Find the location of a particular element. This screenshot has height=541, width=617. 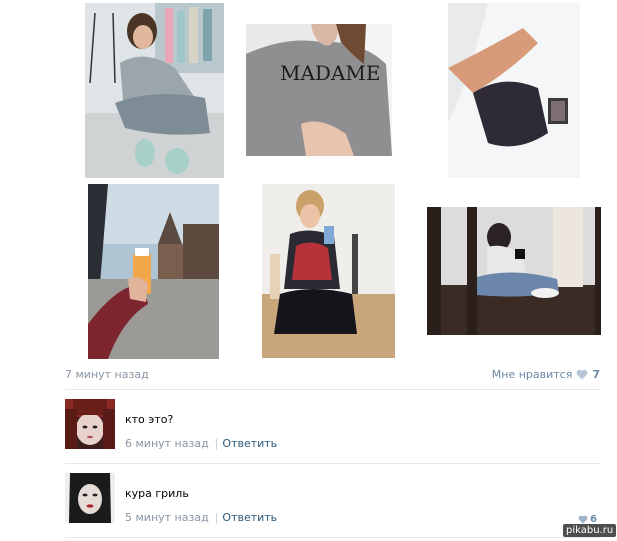

photo-girl-sitting-boutique is located at coordinates (154, 90).